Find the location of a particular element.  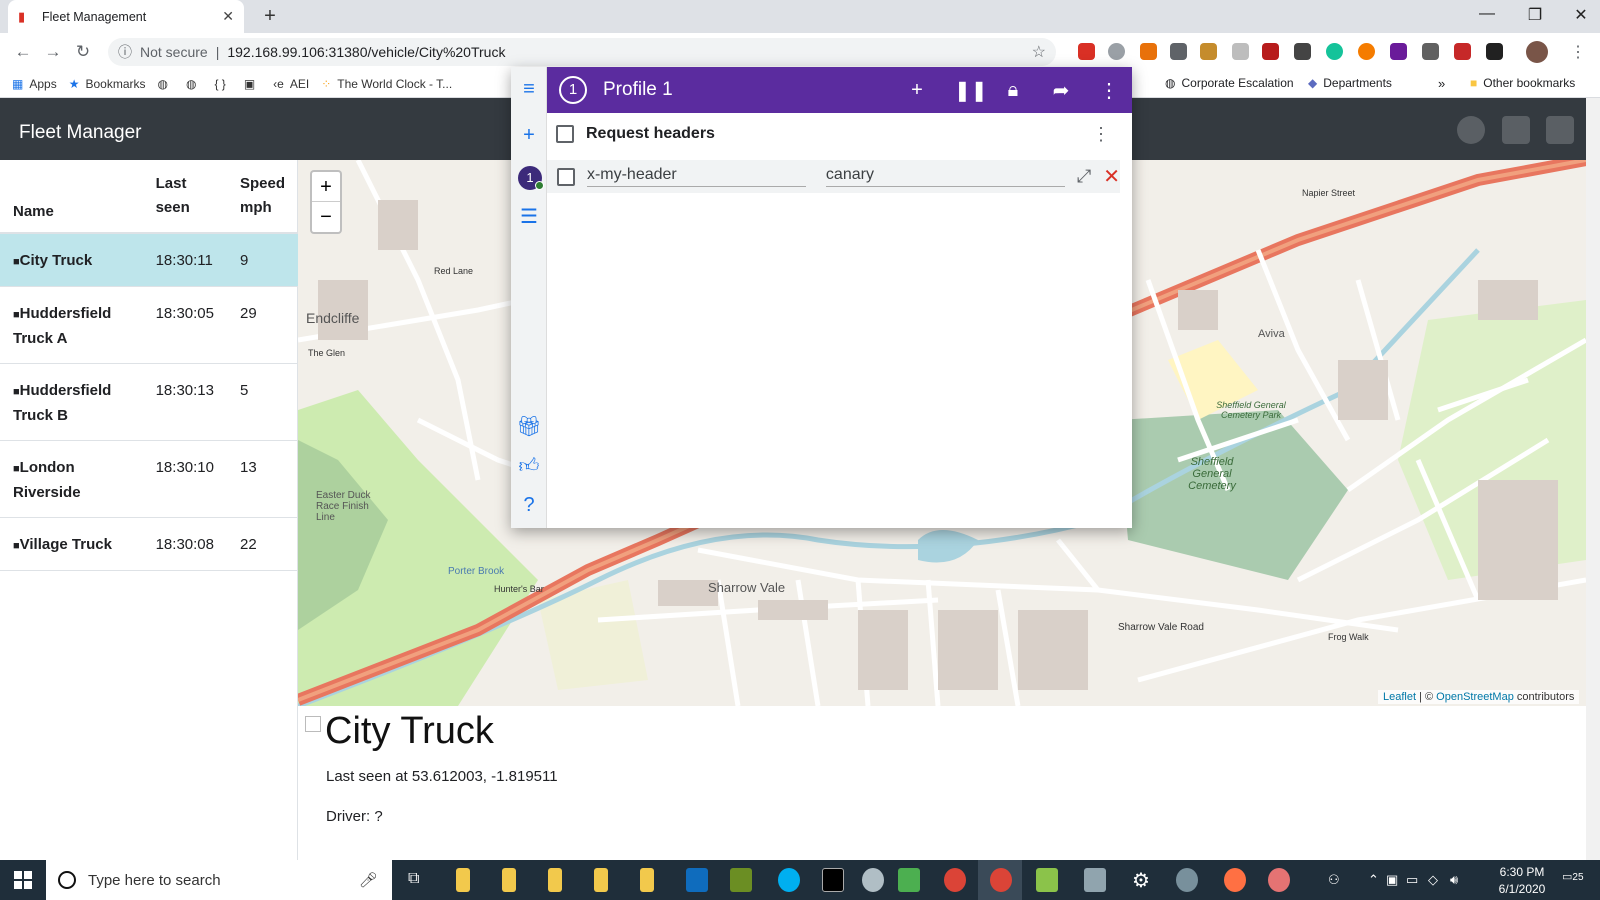

page-scrollbar is located at coordinates (1593, 479).